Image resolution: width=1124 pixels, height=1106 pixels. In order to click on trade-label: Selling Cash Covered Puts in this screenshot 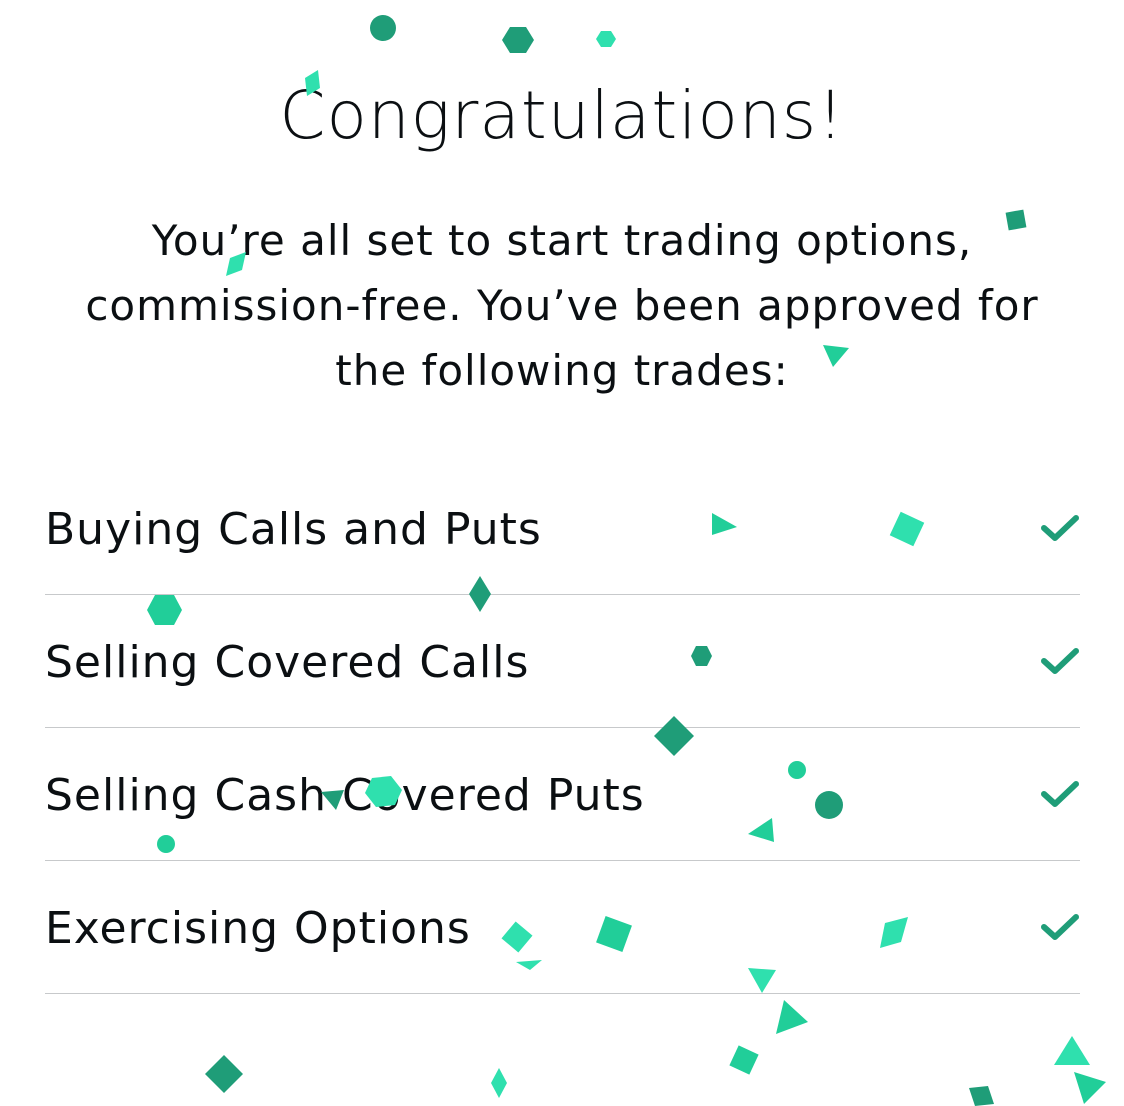, I will do `click(345, 795)`.